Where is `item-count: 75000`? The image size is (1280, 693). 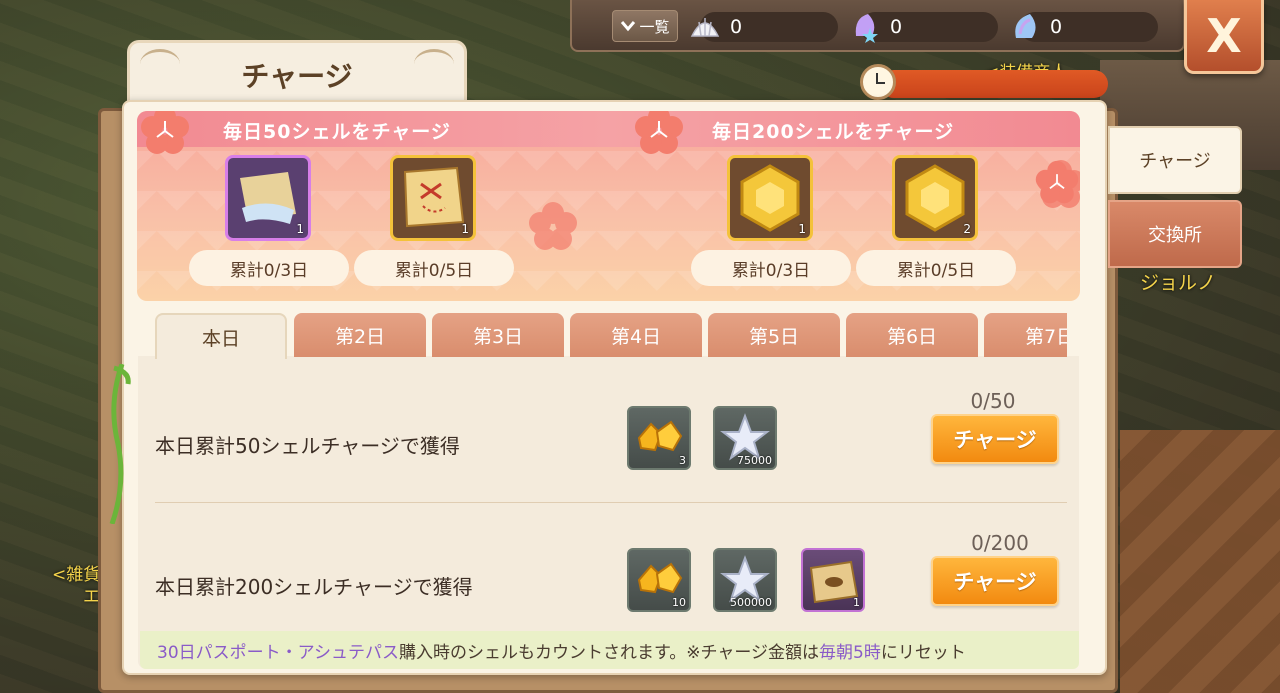 item-count: 75000 is located at coordinates (754, 460).